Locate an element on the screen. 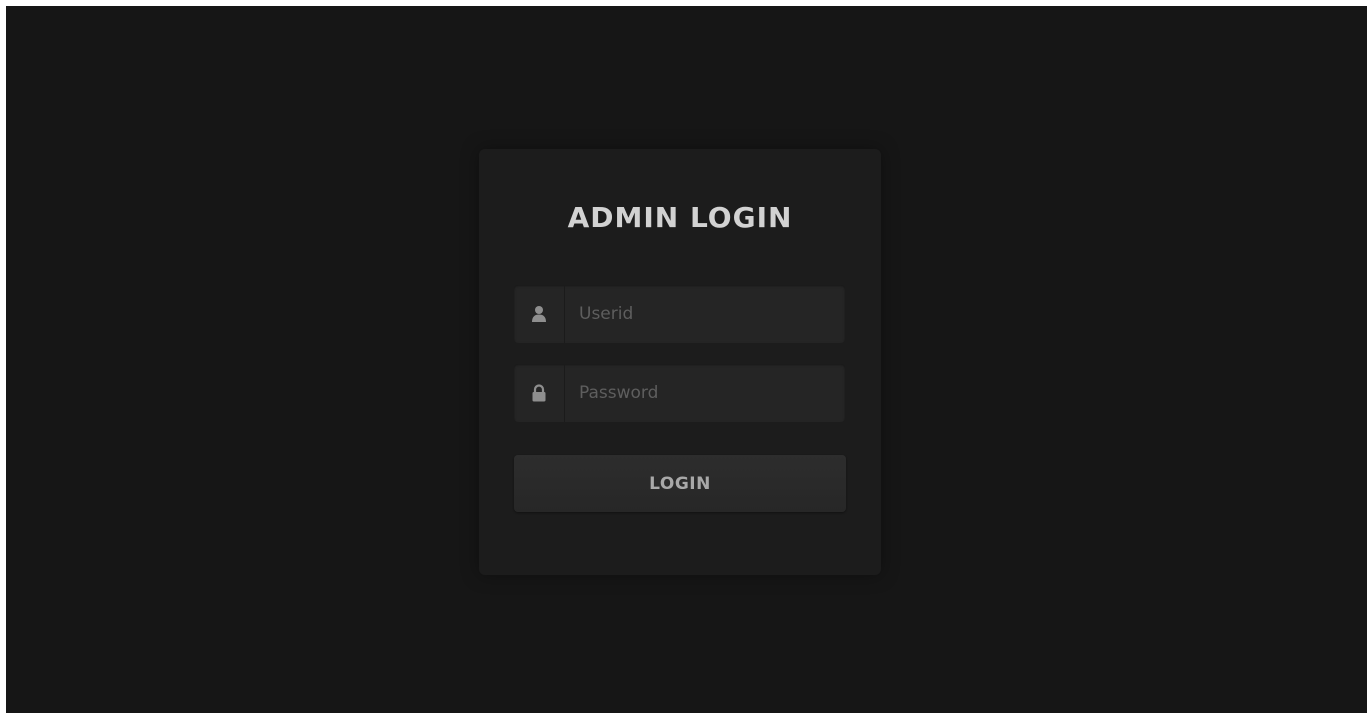 The width and height of the screenshot is (1372, 713). password-field is located at coordinates (679, 393).